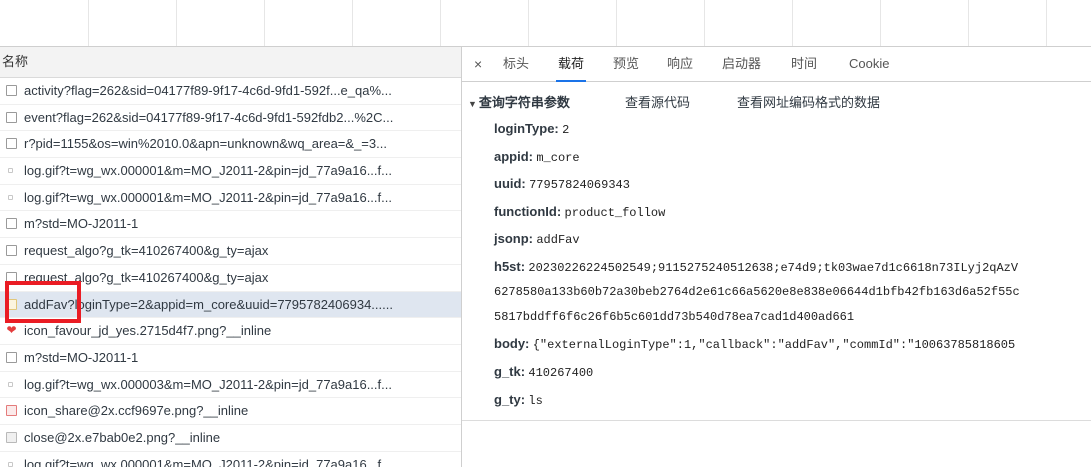 The width and height of the screenshot is (1091, 467). I want to click on param-value: 2, so click(566, 130).